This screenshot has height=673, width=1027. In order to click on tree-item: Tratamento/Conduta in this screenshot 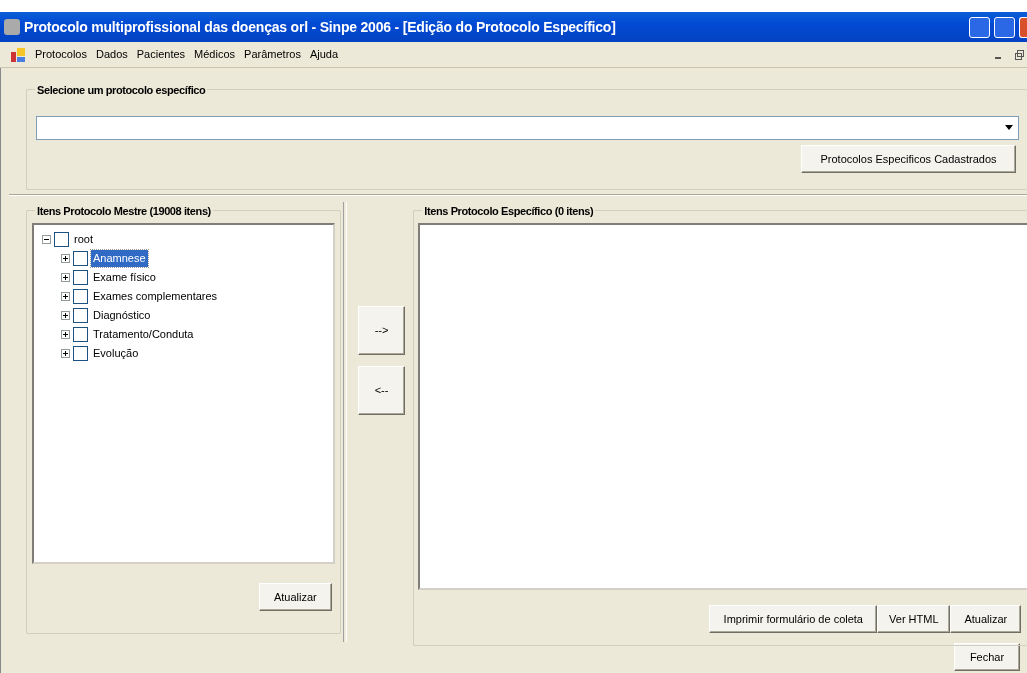, I will do `click(143, 334)`.